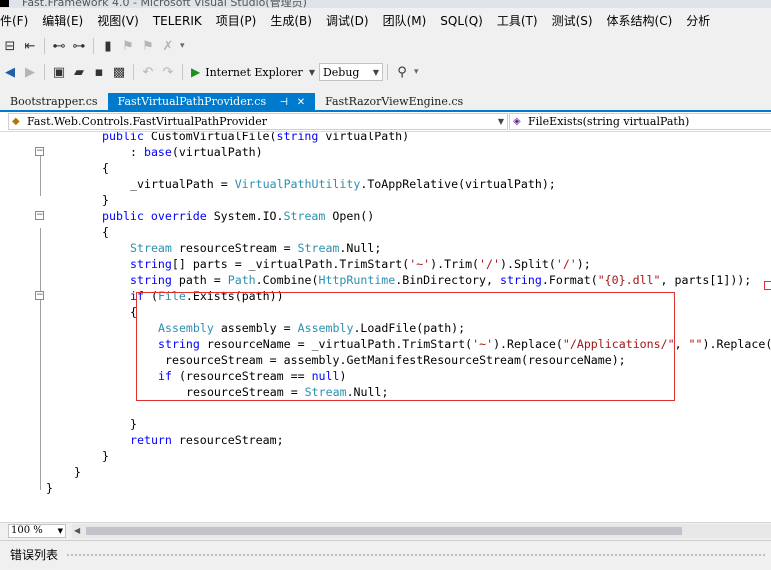  Describe the element at coordinates (252, 376) in the screenshot. I see `code-line: if (resourceStream == null)` at that location.